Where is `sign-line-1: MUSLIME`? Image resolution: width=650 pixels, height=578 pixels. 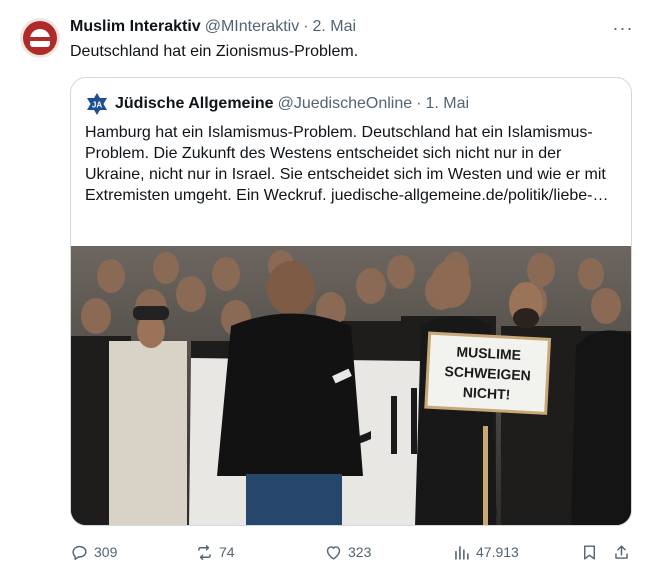 sign-line-1: MUSLIME is located at coordinates (488, 353).